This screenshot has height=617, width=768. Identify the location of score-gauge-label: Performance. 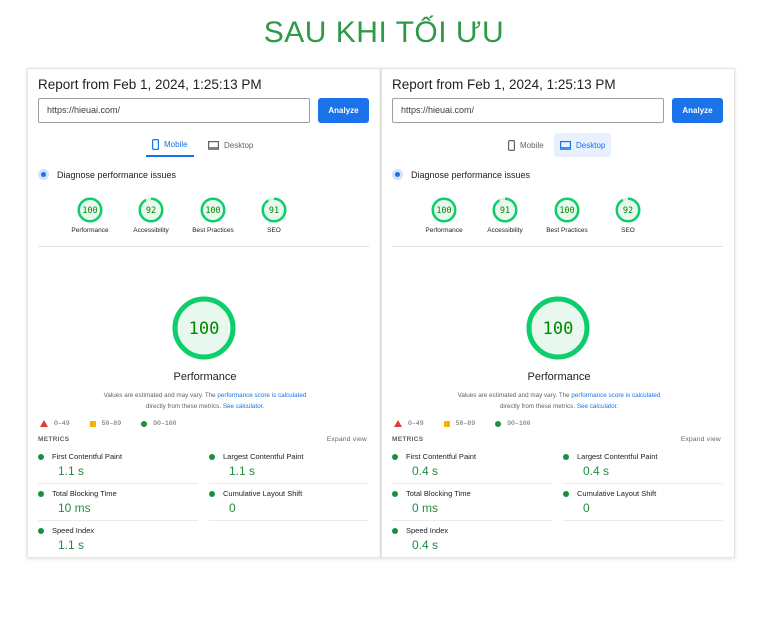
(90, 230).